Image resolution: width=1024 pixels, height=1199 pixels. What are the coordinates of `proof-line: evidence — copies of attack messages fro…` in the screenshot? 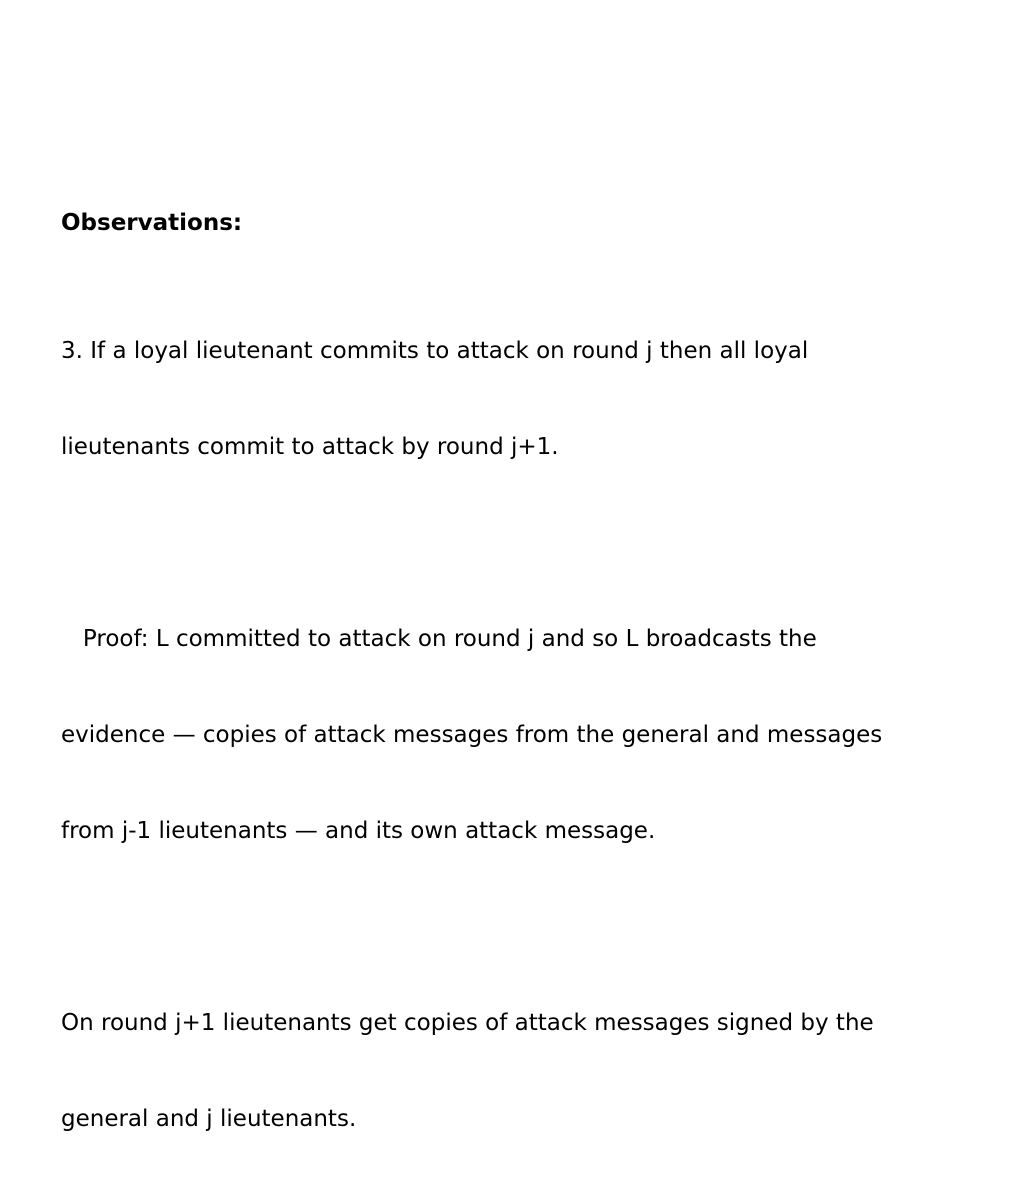 It's located at (472, 735).